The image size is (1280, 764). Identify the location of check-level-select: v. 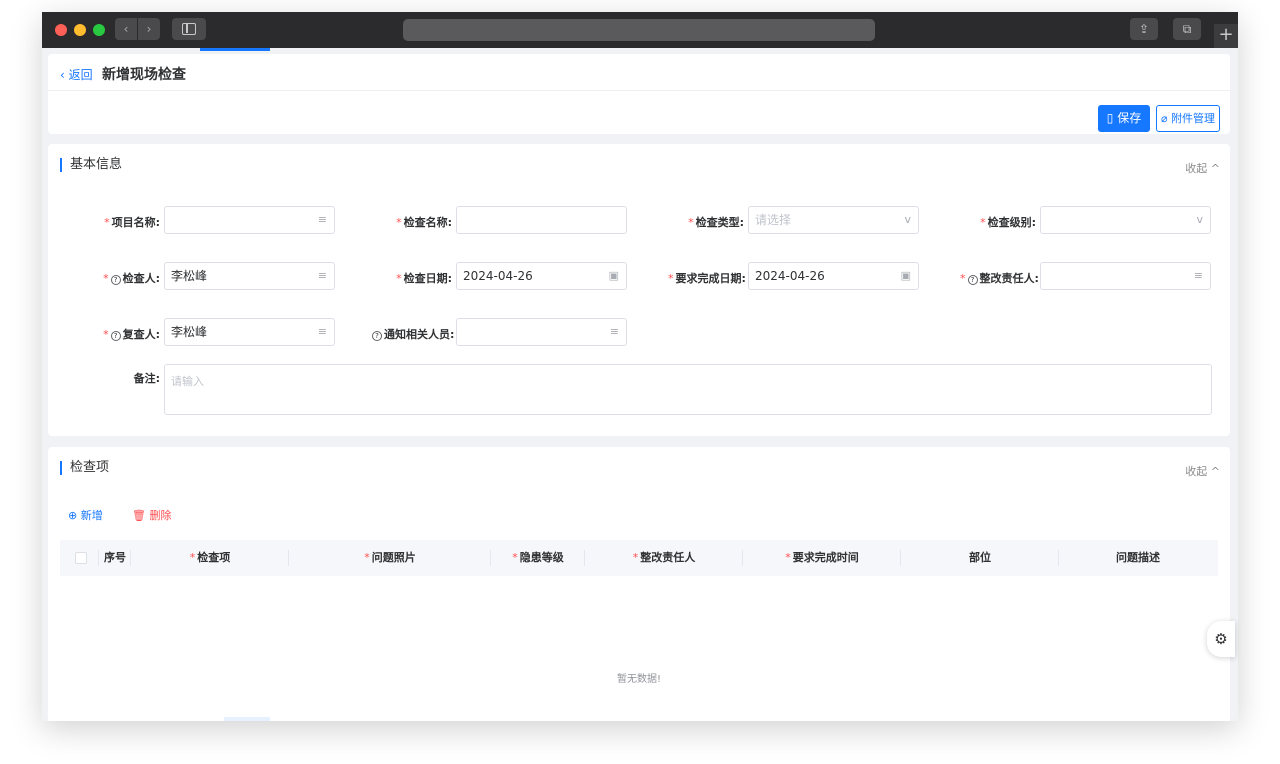
(1125, 220).